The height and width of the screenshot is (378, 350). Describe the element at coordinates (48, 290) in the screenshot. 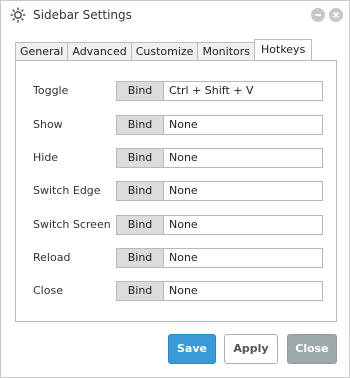

I see `hotkey-label: Close` at that location.